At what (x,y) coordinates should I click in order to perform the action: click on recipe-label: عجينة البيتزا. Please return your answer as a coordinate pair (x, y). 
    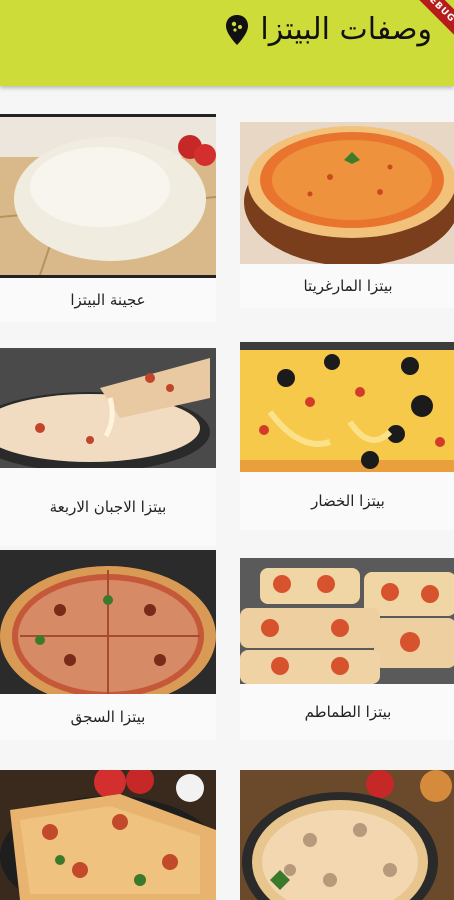
    Looking at the image, I should click on (108, 300).